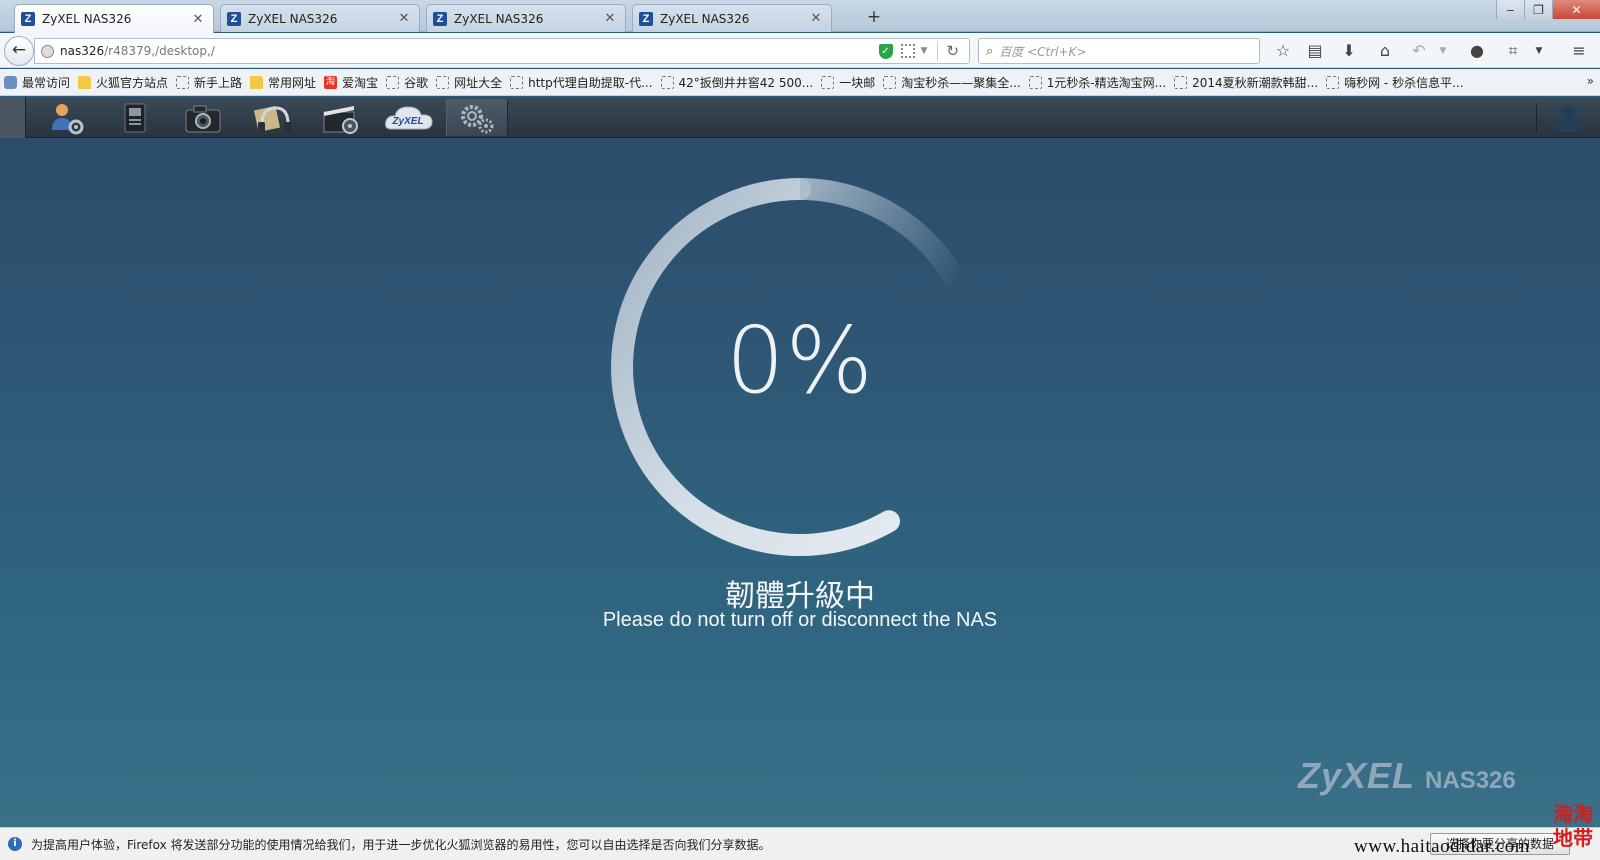 The width and height of the screenshot is (1600, 860). What do you see at coordinates (1536, 118) in the screenshot?
I see `toolbar-divider` at bounding box center [1536, 118].